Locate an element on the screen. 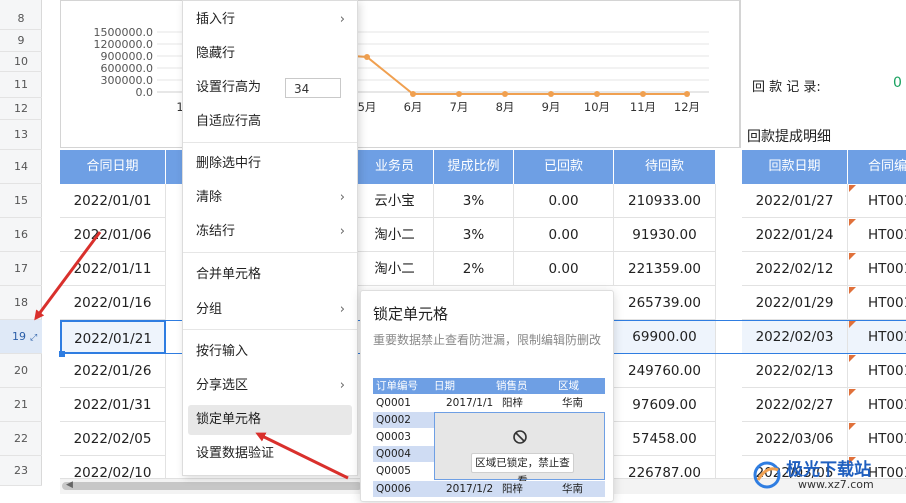  red-arrow-to-row-header is located at coordinates (68, 276).